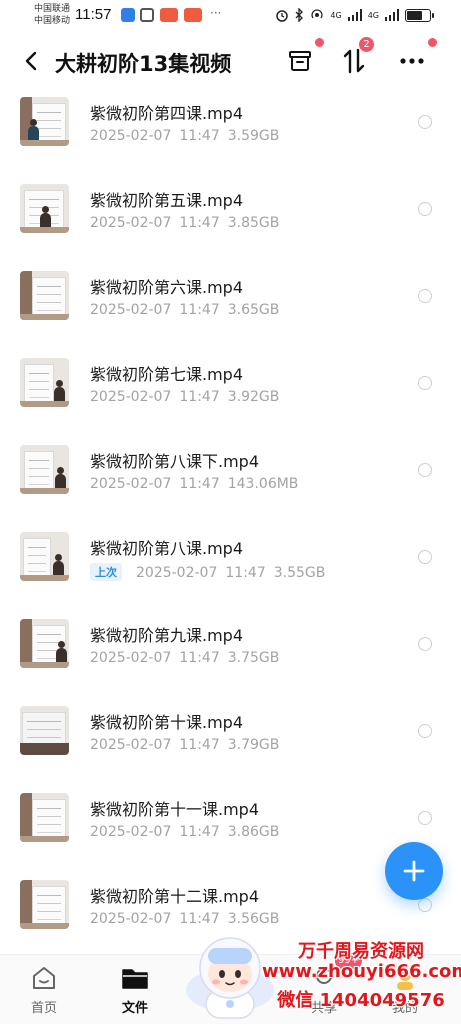 Image resolution: width=461 pixels, height=1024 pixels. What do you see at coordinates (184, 832) in the screenshot?
I see `file-meta: 2025-02-07 11:47 3.86GB` at bounding box center [184, 832].